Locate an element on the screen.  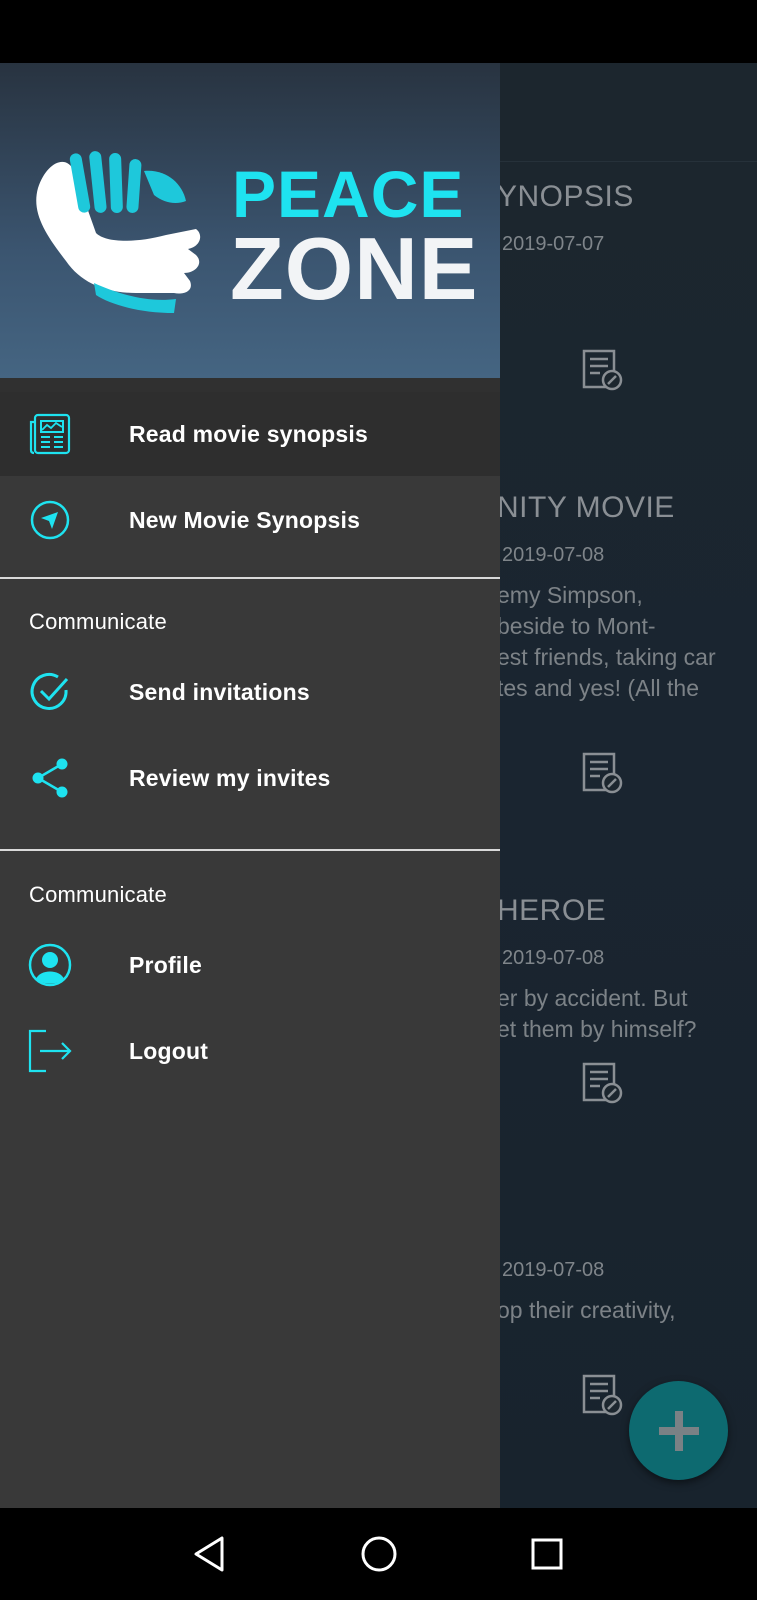
recents-button is located at coordinates (547, 1554).